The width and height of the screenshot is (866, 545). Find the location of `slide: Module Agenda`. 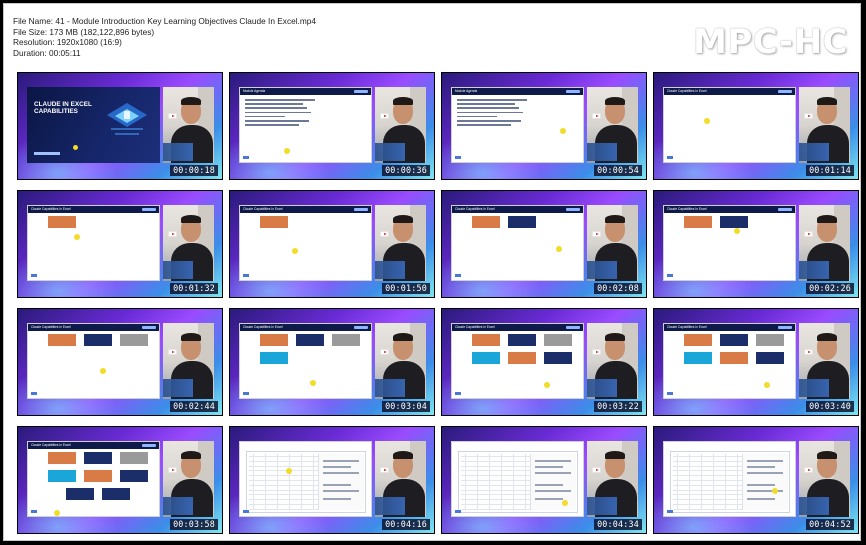

slide: Module Agenda is located at coordinates (305, 125).